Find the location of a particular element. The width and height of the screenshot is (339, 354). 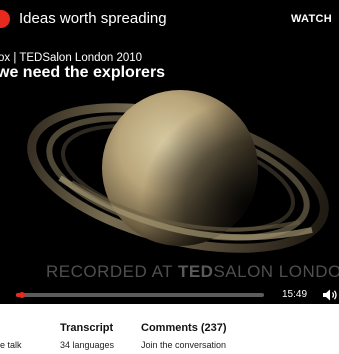

recorded-suffix: SALON LONDON 2 is located at coordinates (276, 271).